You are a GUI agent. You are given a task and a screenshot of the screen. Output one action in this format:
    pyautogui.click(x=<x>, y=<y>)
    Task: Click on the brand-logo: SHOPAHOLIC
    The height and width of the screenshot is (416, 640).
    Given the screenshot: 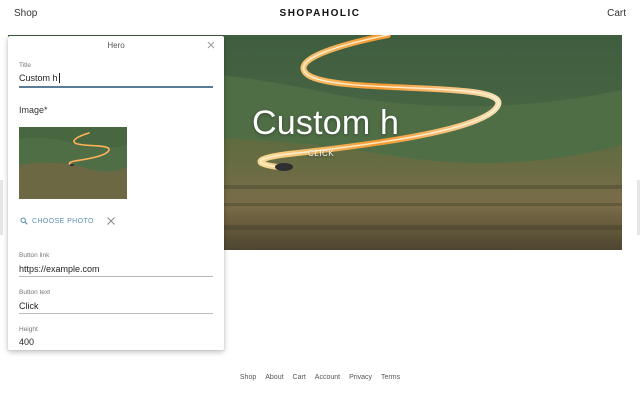 What is the action you would take?
    pyautogui.click(x=320, y=13)
    